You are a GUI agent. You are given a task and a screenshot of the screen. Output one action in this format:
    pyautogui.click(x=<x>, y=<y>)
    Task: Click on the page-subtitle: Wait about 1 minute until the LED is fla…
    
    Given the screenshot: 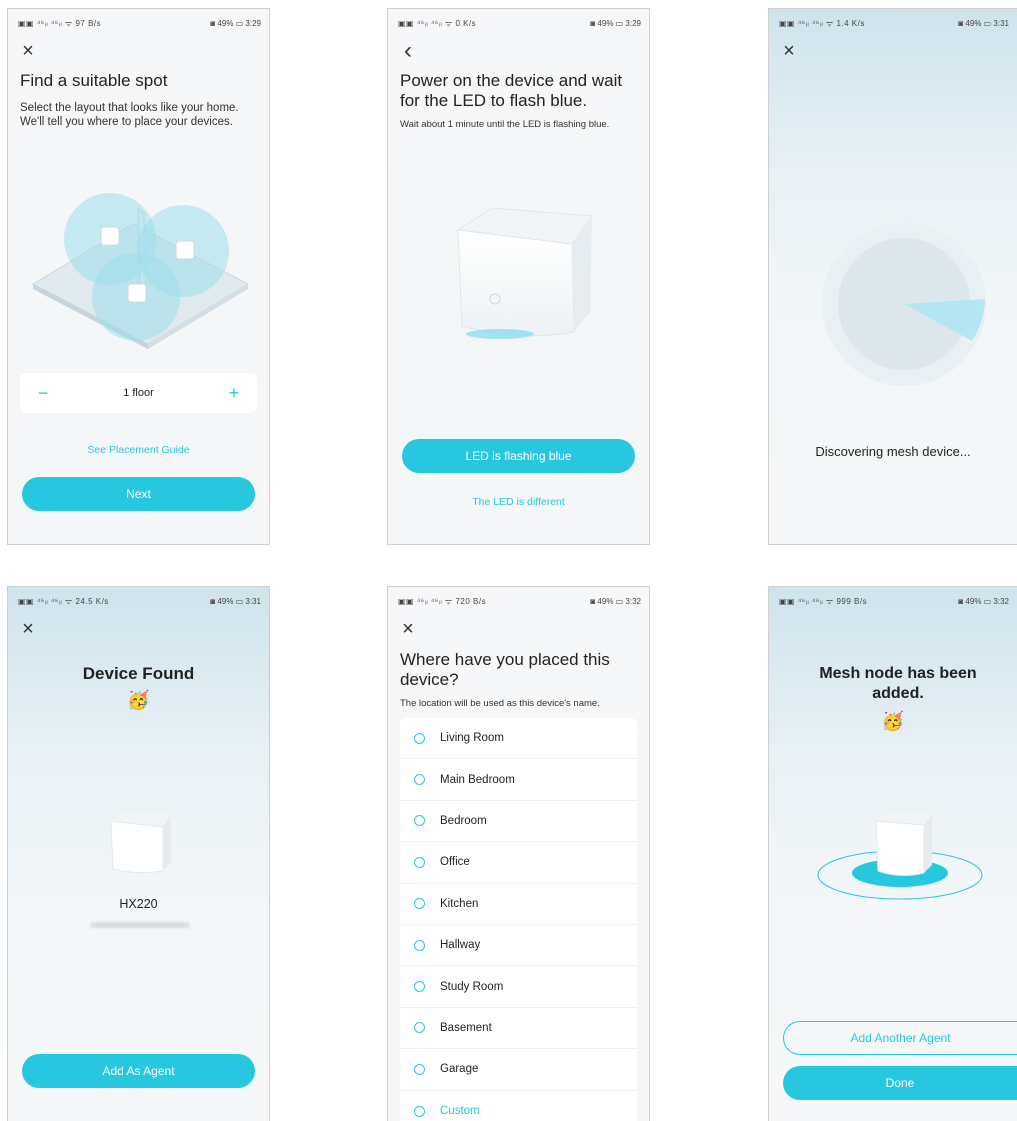 What is the action you would take?
    pyautogui.click(x=505, y=124)
    